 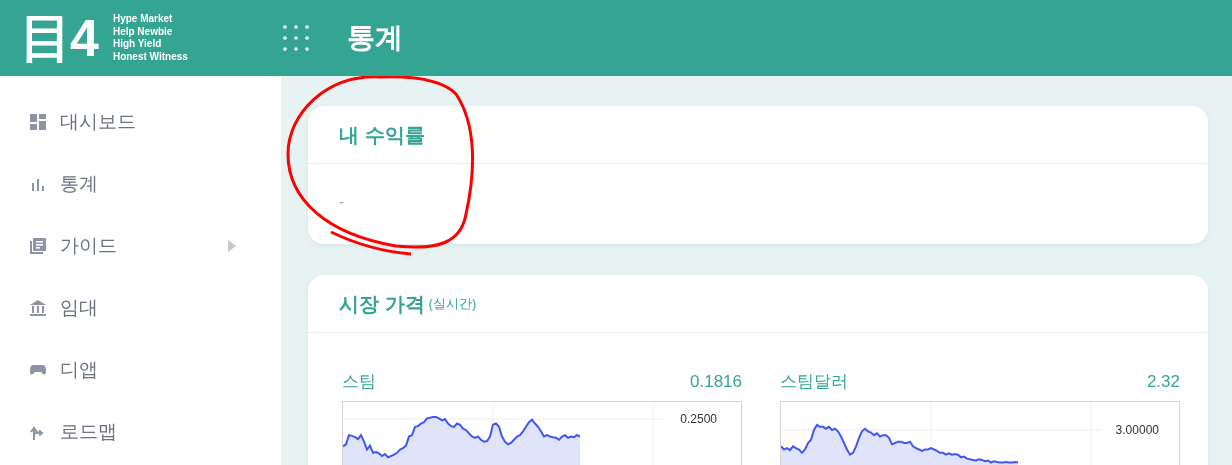 What do you see at coordinates (38, 246) in the screenshot?
I see `book-icon` at bounding box center [38, 246].